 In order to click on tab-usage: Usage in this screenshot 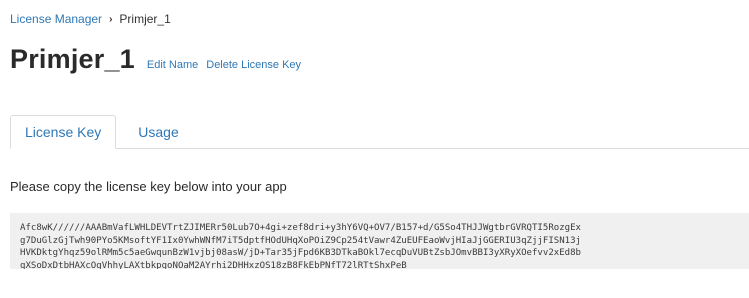, I will do `click(158, 131)`.